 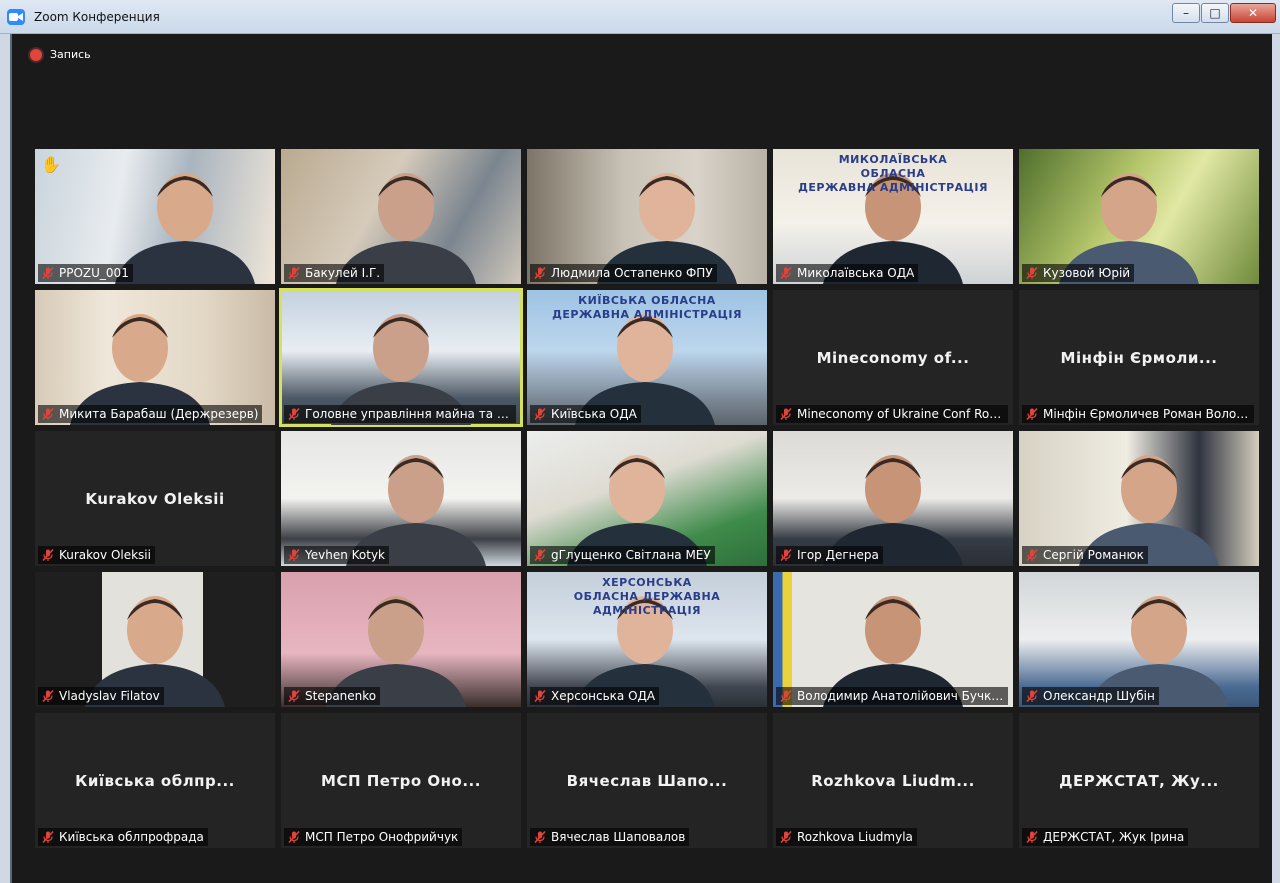 What do you see at coordinates (336, 555) in the screenshot?
I see `participant-name-label: Yevhen Kotyk` at bounding box center [336, 555].